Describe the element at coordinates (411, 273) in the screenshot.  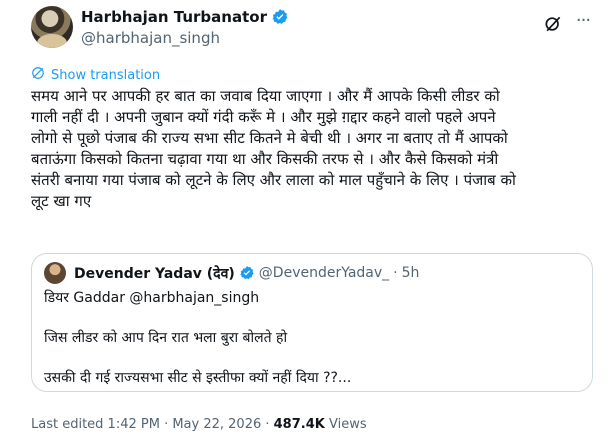
I see `quoted-timestamp: 5h` at that location.